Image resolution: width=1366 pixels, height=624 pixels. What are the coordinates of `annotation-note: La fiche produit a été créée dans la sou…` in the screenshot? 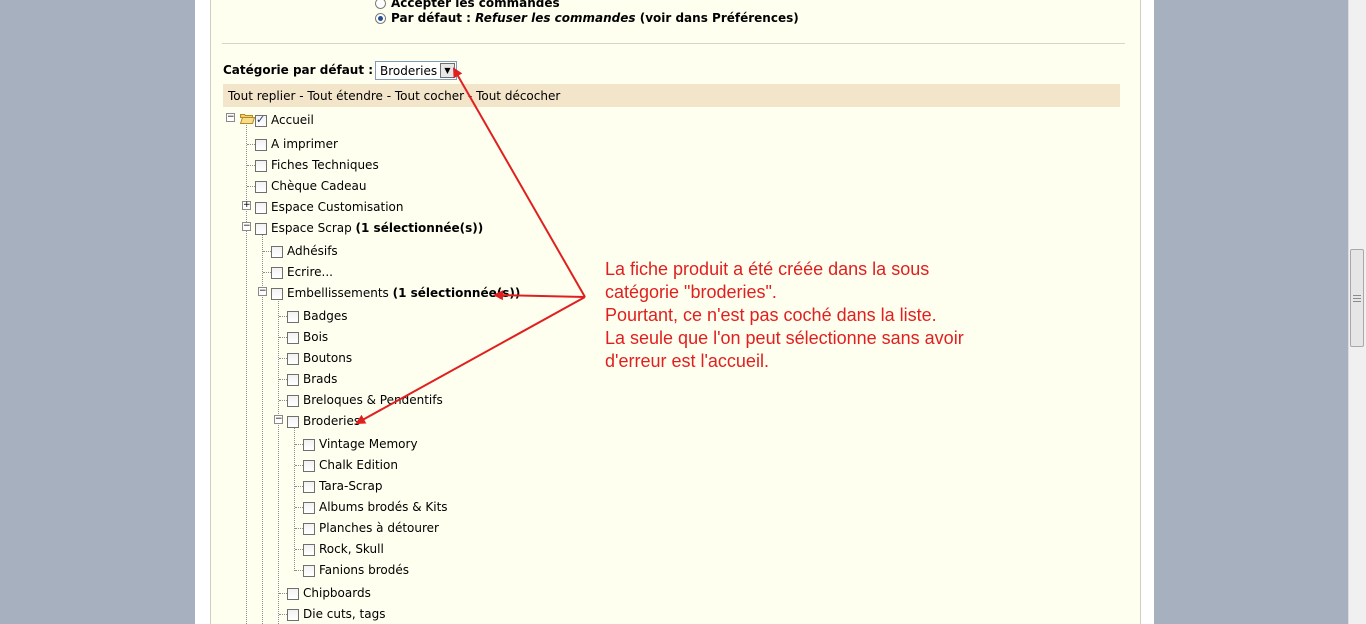 It's located at (825, 315).